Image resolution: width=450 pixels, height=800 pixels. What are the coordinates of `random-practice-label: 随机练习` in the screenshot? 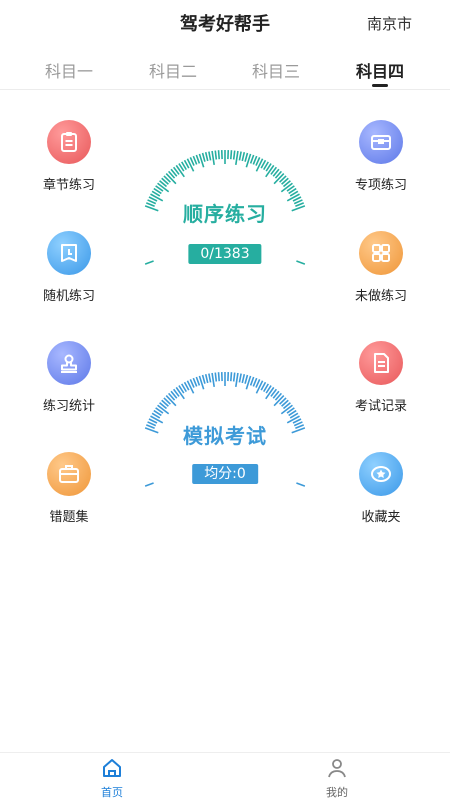 It's located at (68, 296).